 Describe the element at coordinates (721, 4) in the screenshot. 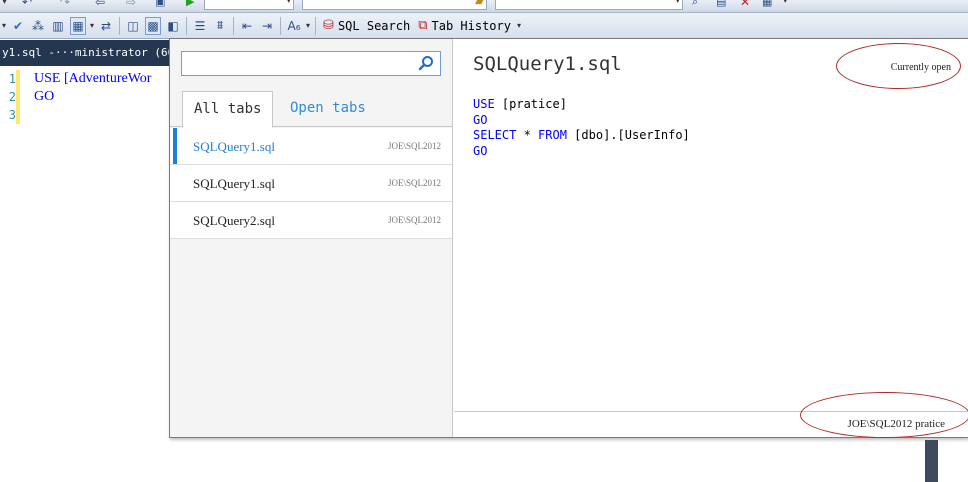

I see `properties-icon: ▤` at that location.